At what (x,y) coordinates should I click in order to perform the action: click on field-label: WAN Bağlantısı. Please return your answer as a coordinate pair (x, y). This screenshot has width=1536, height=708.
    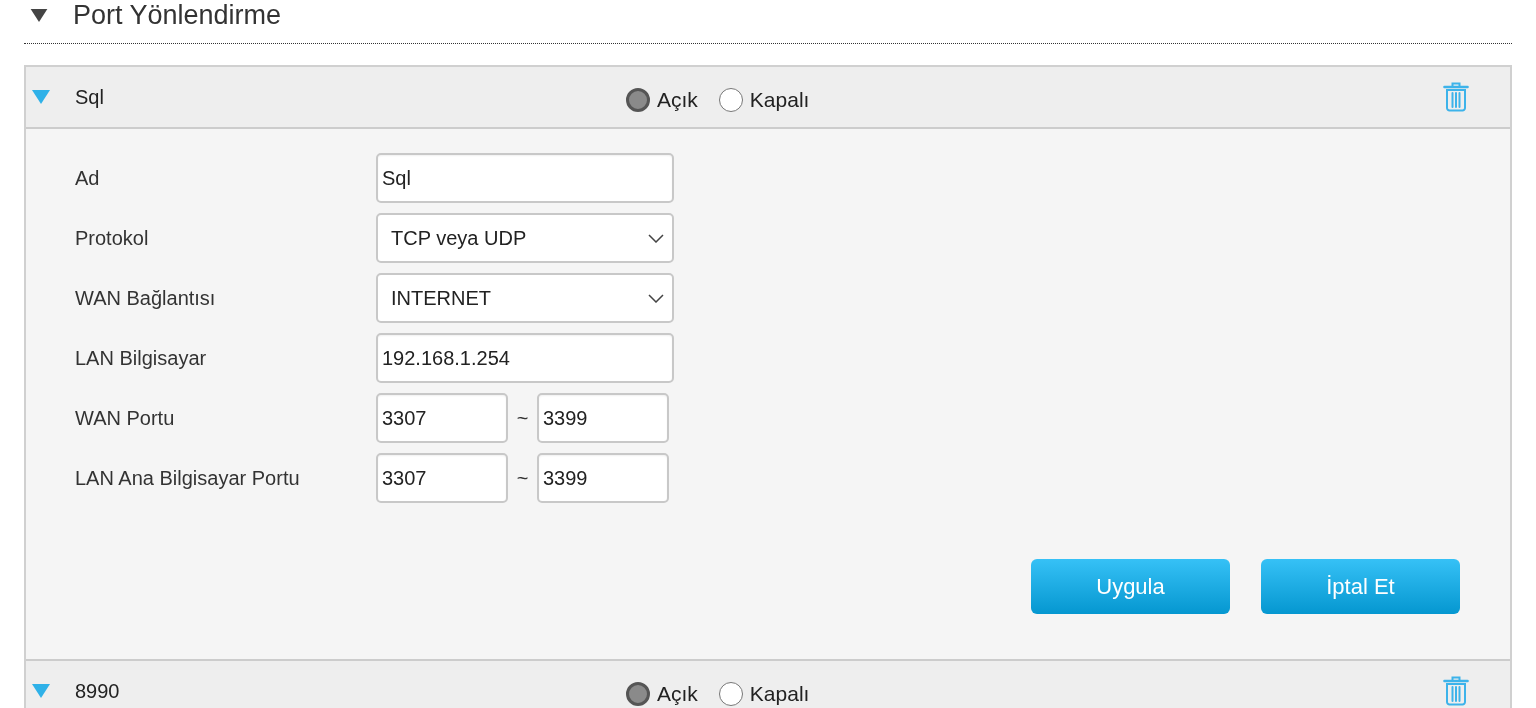
    Looking at the image, I should click on (146, 298).